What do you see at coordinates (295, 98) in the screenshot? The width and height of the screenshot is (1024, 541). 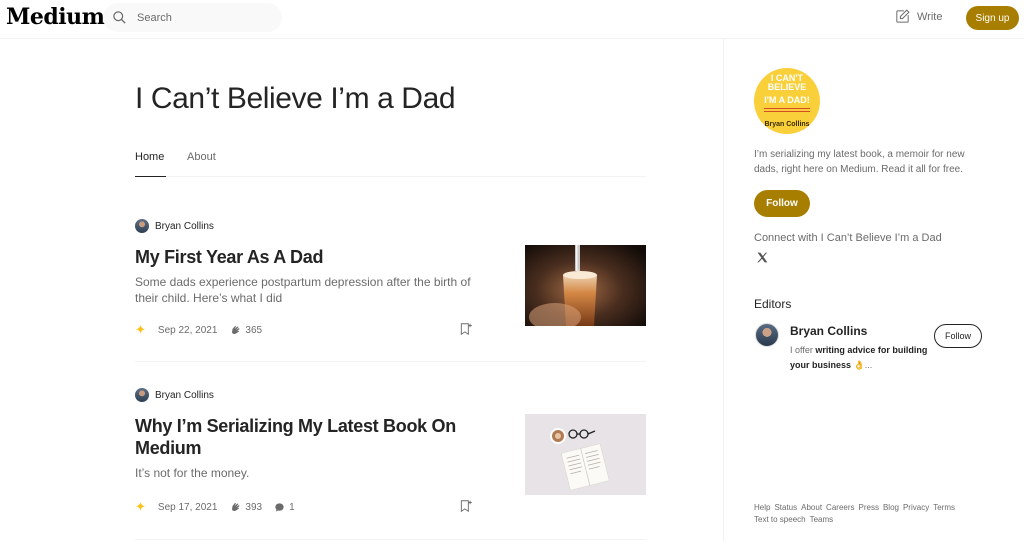 I see `publication-title: I Can’t Believe I’m a Dad` at bounding box center [295, 98].